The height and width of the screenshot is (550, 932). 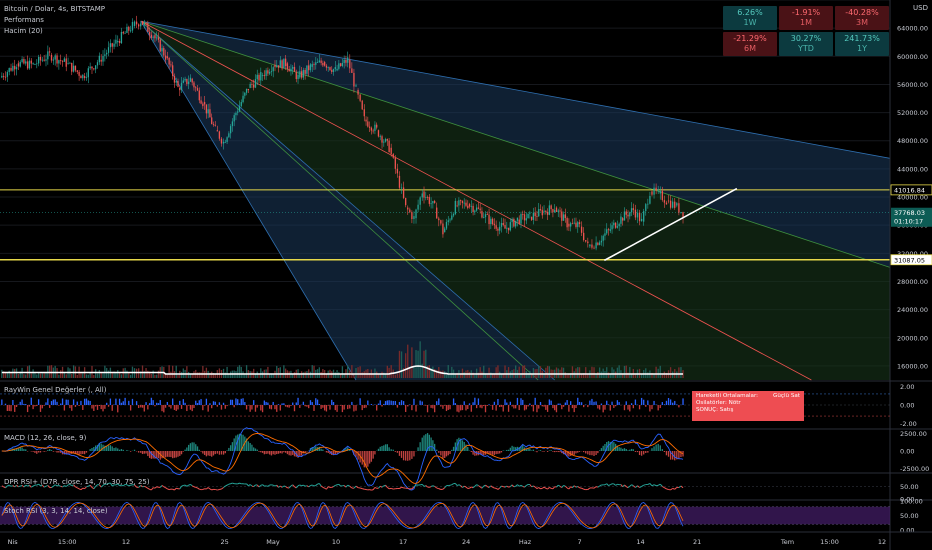 What do you see at coordinates (55, 390) in the screenshot?
I see `raywin-pane-label: RayWin Genel Değerler (, All)` at bounding box center [55, 390].